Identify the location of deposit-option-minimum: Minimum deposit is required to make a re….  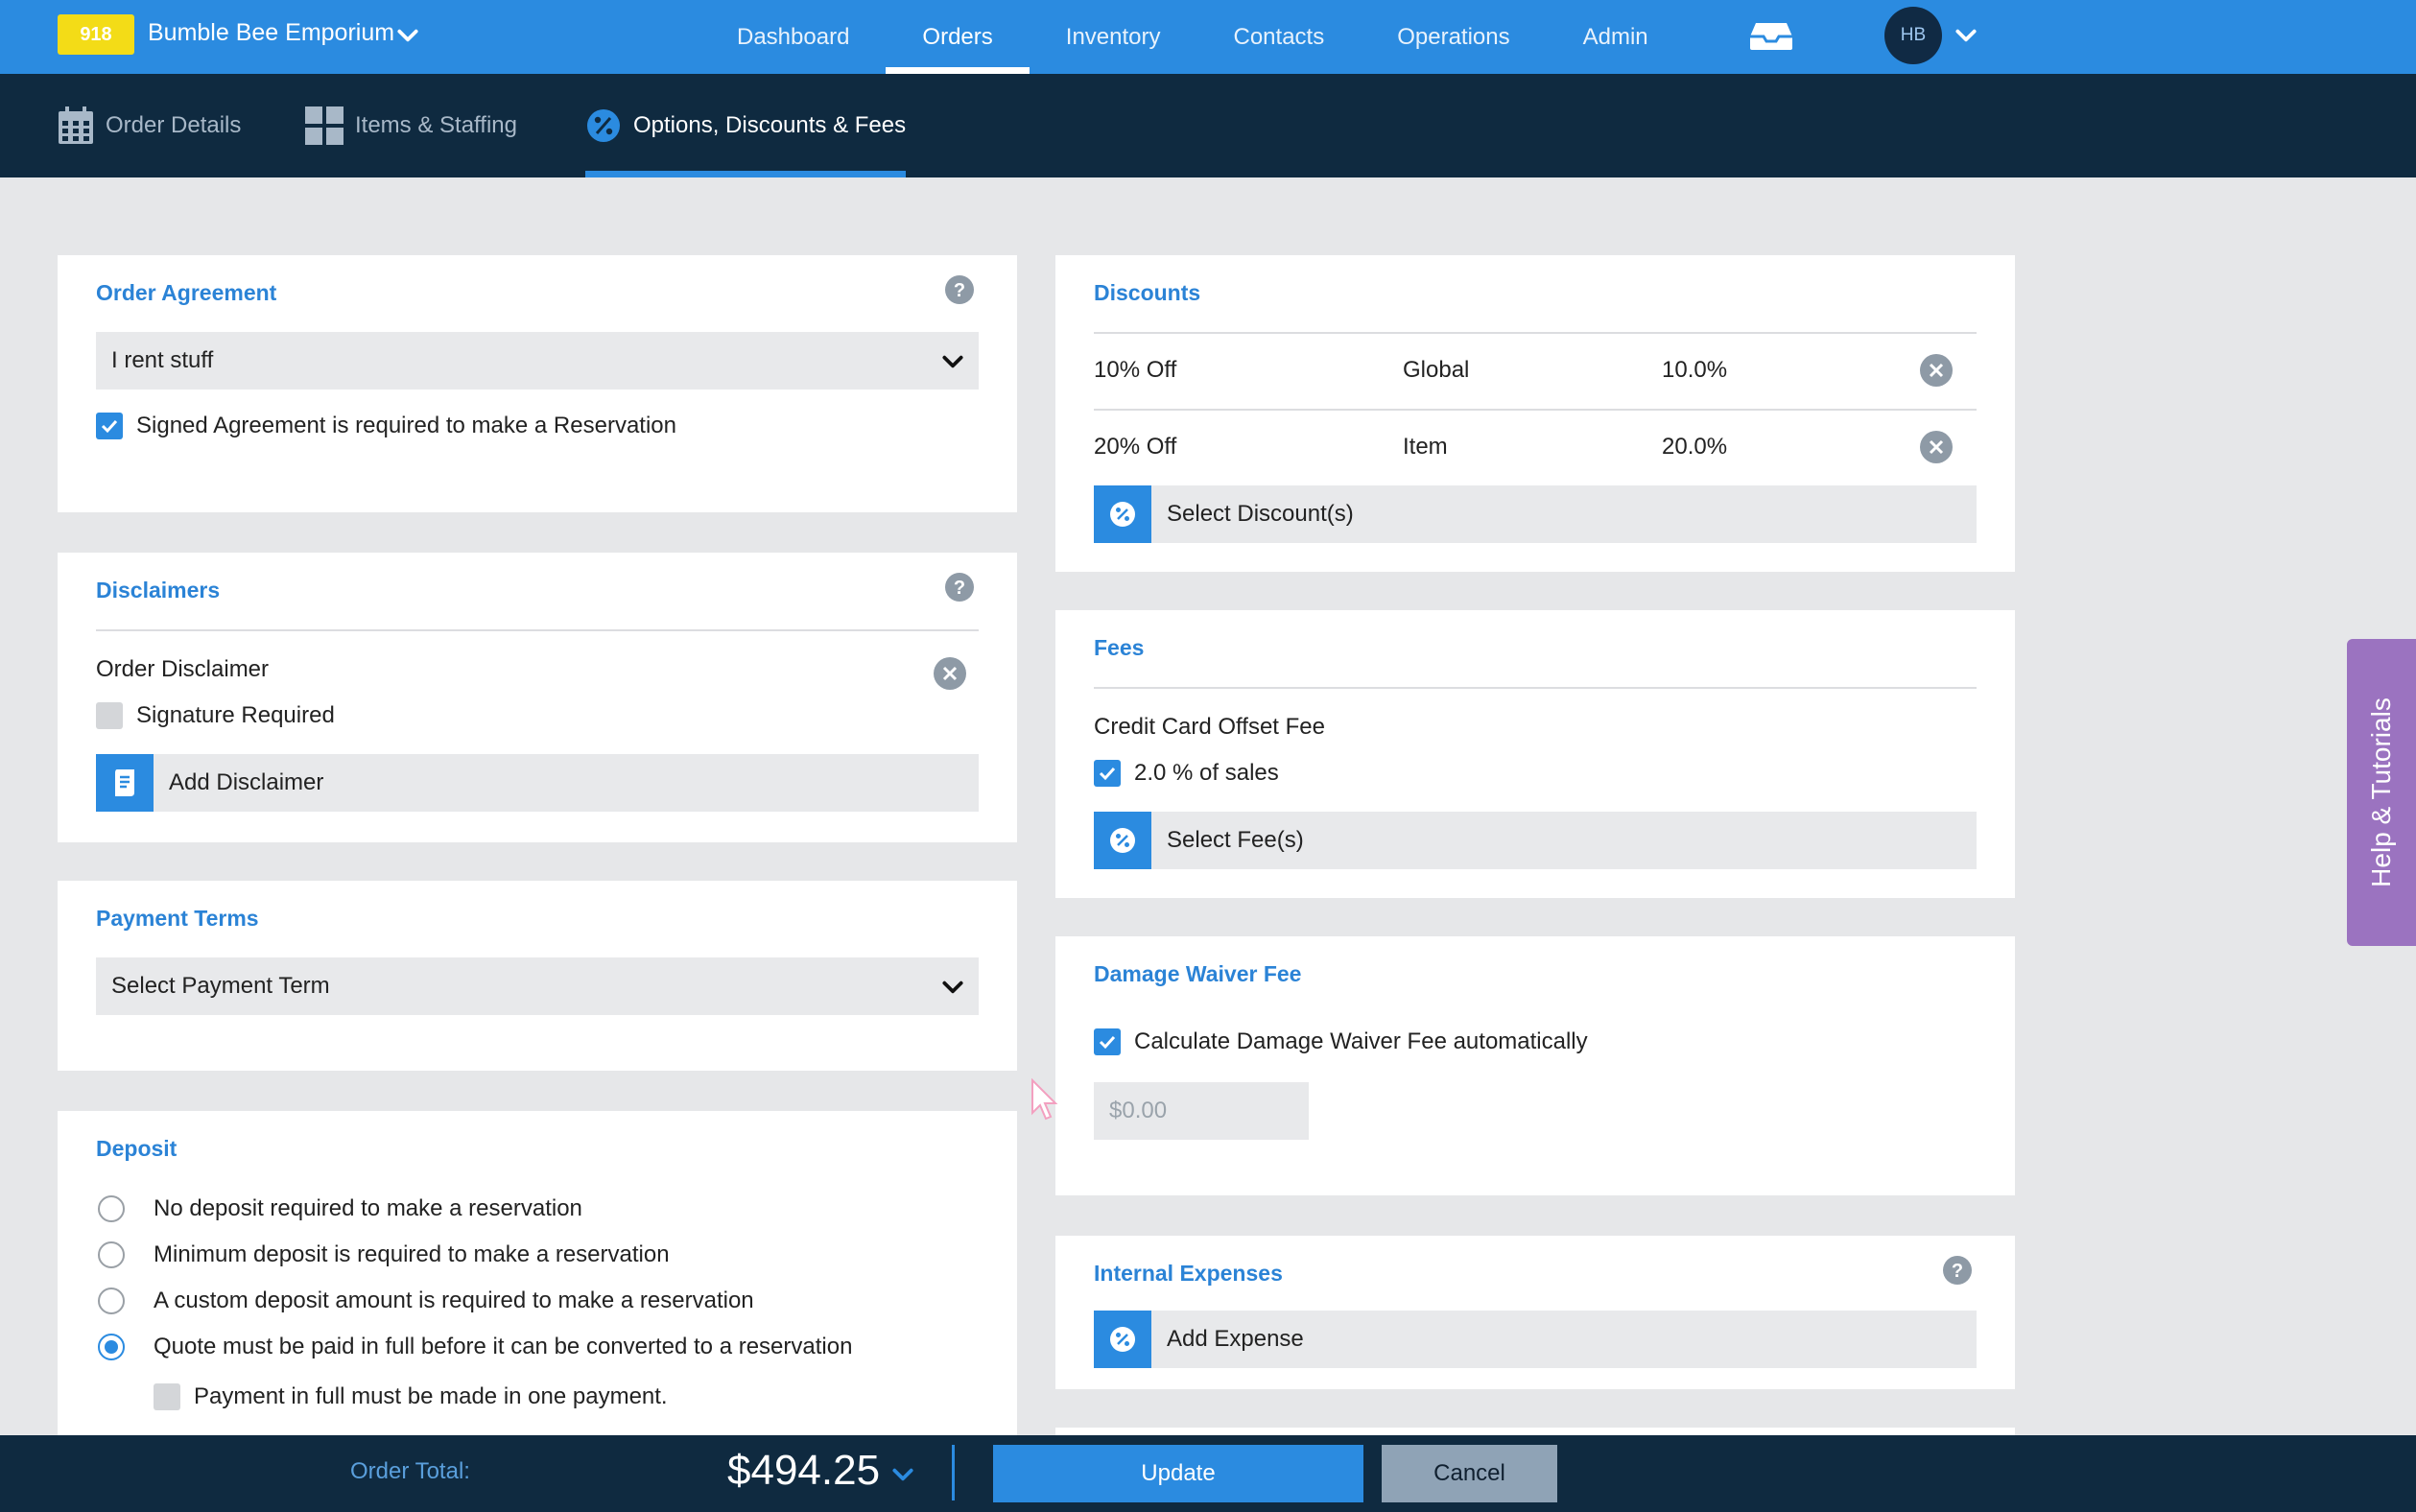
(384, 1254).